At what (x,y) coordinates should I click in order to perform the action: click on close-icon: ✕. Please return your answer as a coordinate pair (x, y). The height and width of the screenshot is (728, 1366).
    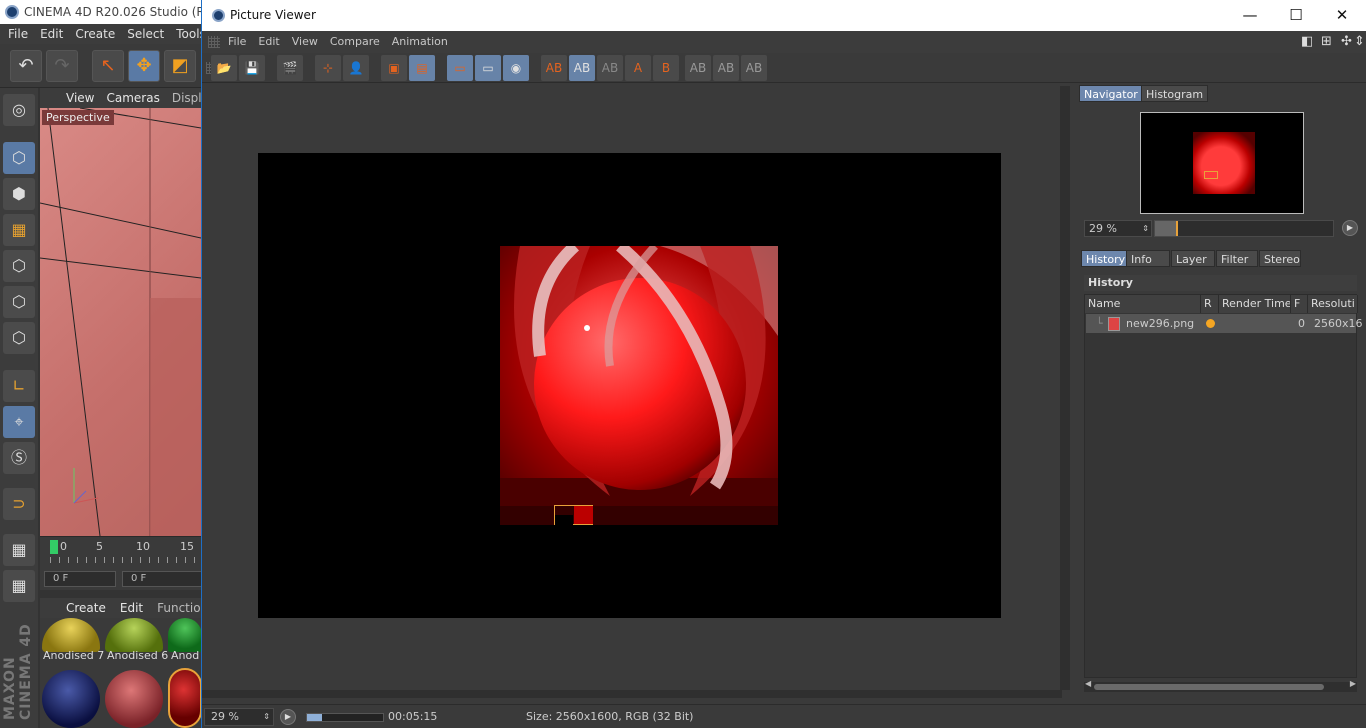
    Looking at the image, I should click on (1342, 15).